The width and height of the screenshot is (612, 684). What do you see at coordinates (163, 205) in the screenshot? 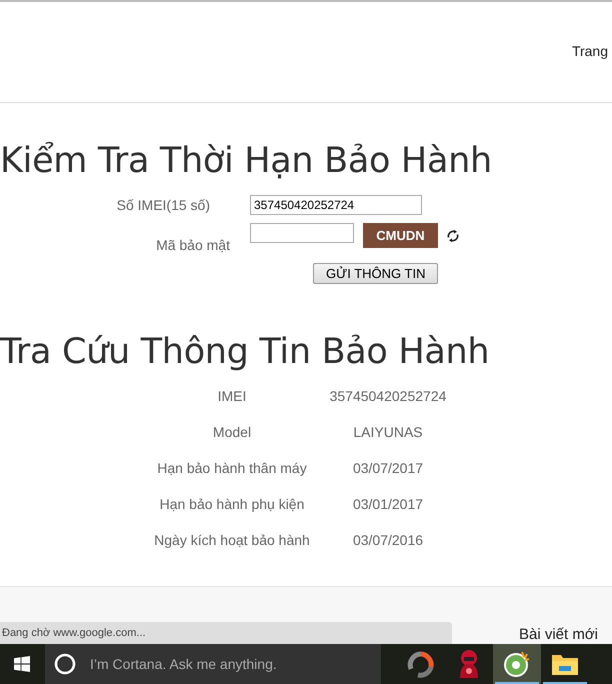
I see `imei-label: Số IMEI(15 số)` at bounding box center [163, 205].